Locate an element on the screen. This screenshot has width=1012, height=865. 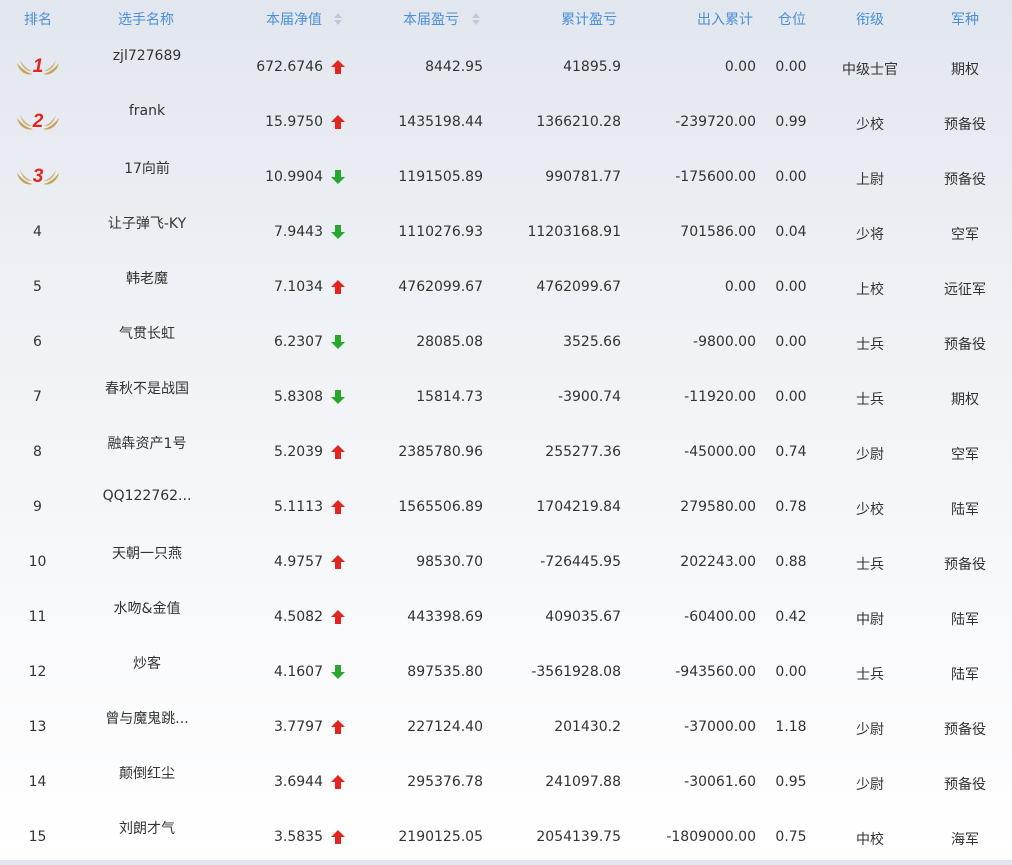
current-pnl: 15814.73 is located at coordinates (449, 397).